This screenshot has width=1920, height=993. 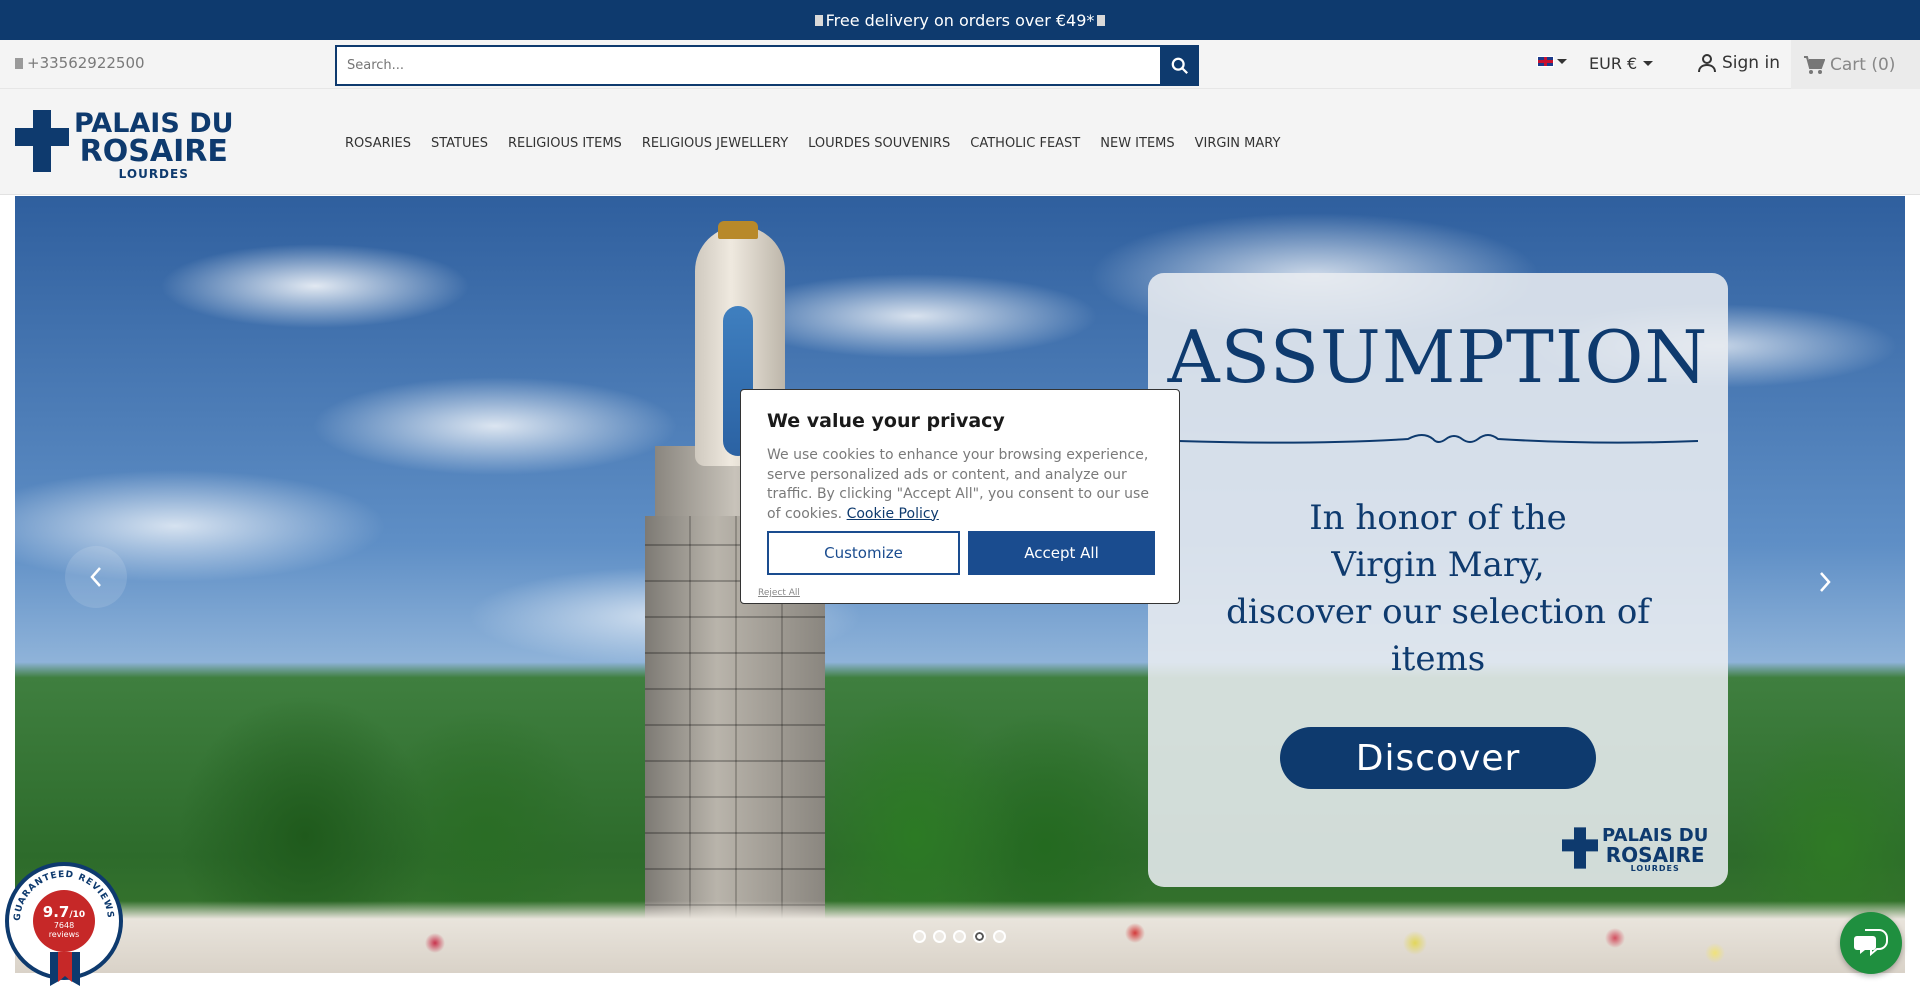 What do you see at coordinates (886, 421) in the screenshot?
I see `cookie-title: We value your privacy` at bounding box center [886, 421].